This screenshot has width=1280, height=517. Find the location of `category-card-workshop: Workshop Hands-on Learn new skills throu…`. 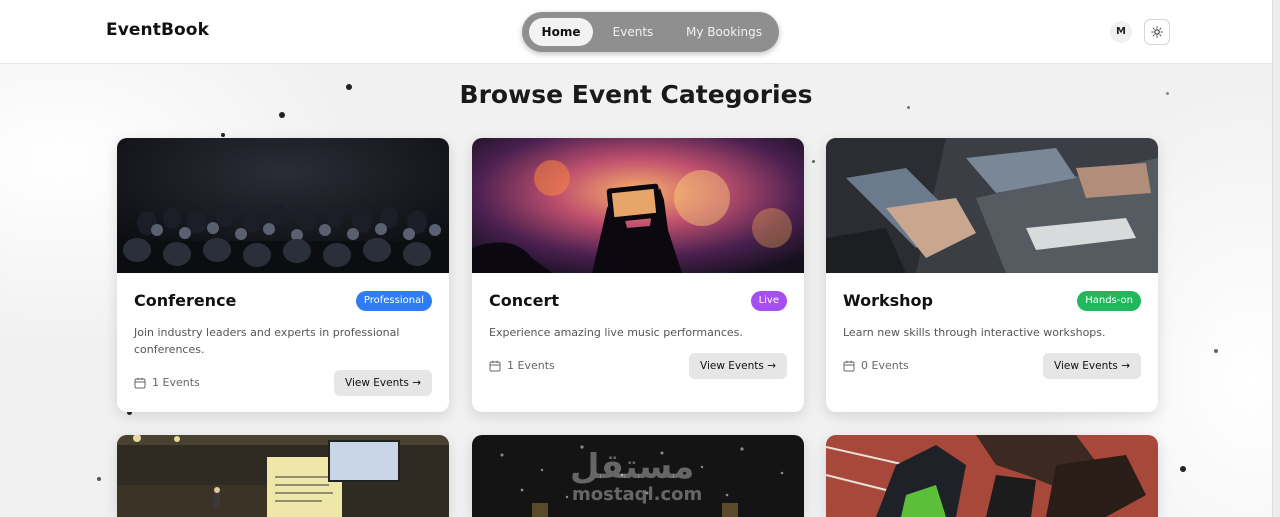

category-card-workshop: Workshop Hands-on Learn new skills throu… is located at coordinates (992, 275).